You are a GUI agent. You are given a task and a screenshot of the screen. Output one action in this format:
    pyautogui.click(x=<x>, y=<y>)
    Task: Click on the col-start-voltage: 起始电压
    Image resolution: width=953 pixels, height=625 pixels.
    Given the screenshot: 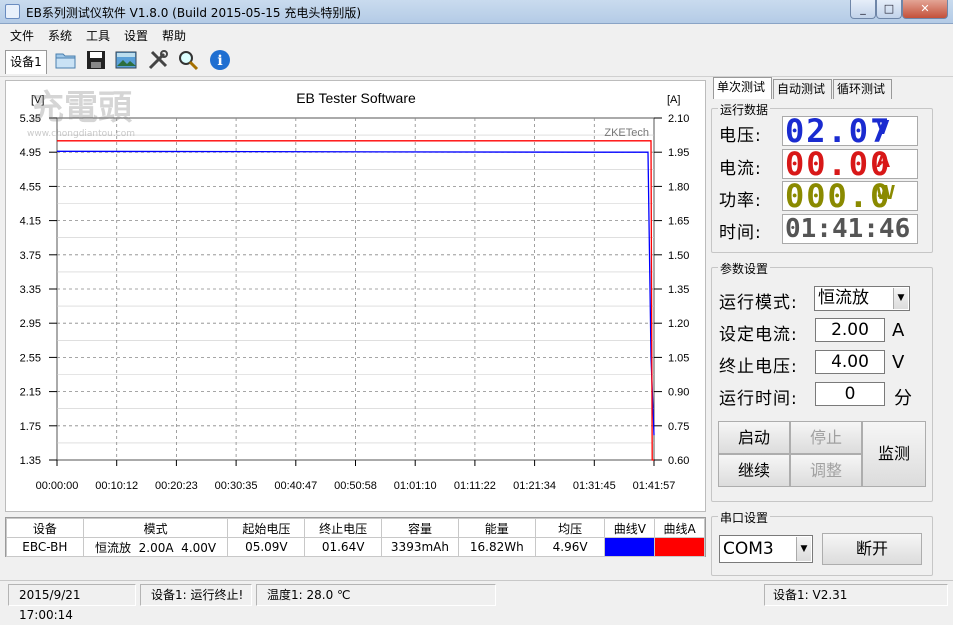 What is the action you would take?
    pyautogui.click(x=266, y=528)
    